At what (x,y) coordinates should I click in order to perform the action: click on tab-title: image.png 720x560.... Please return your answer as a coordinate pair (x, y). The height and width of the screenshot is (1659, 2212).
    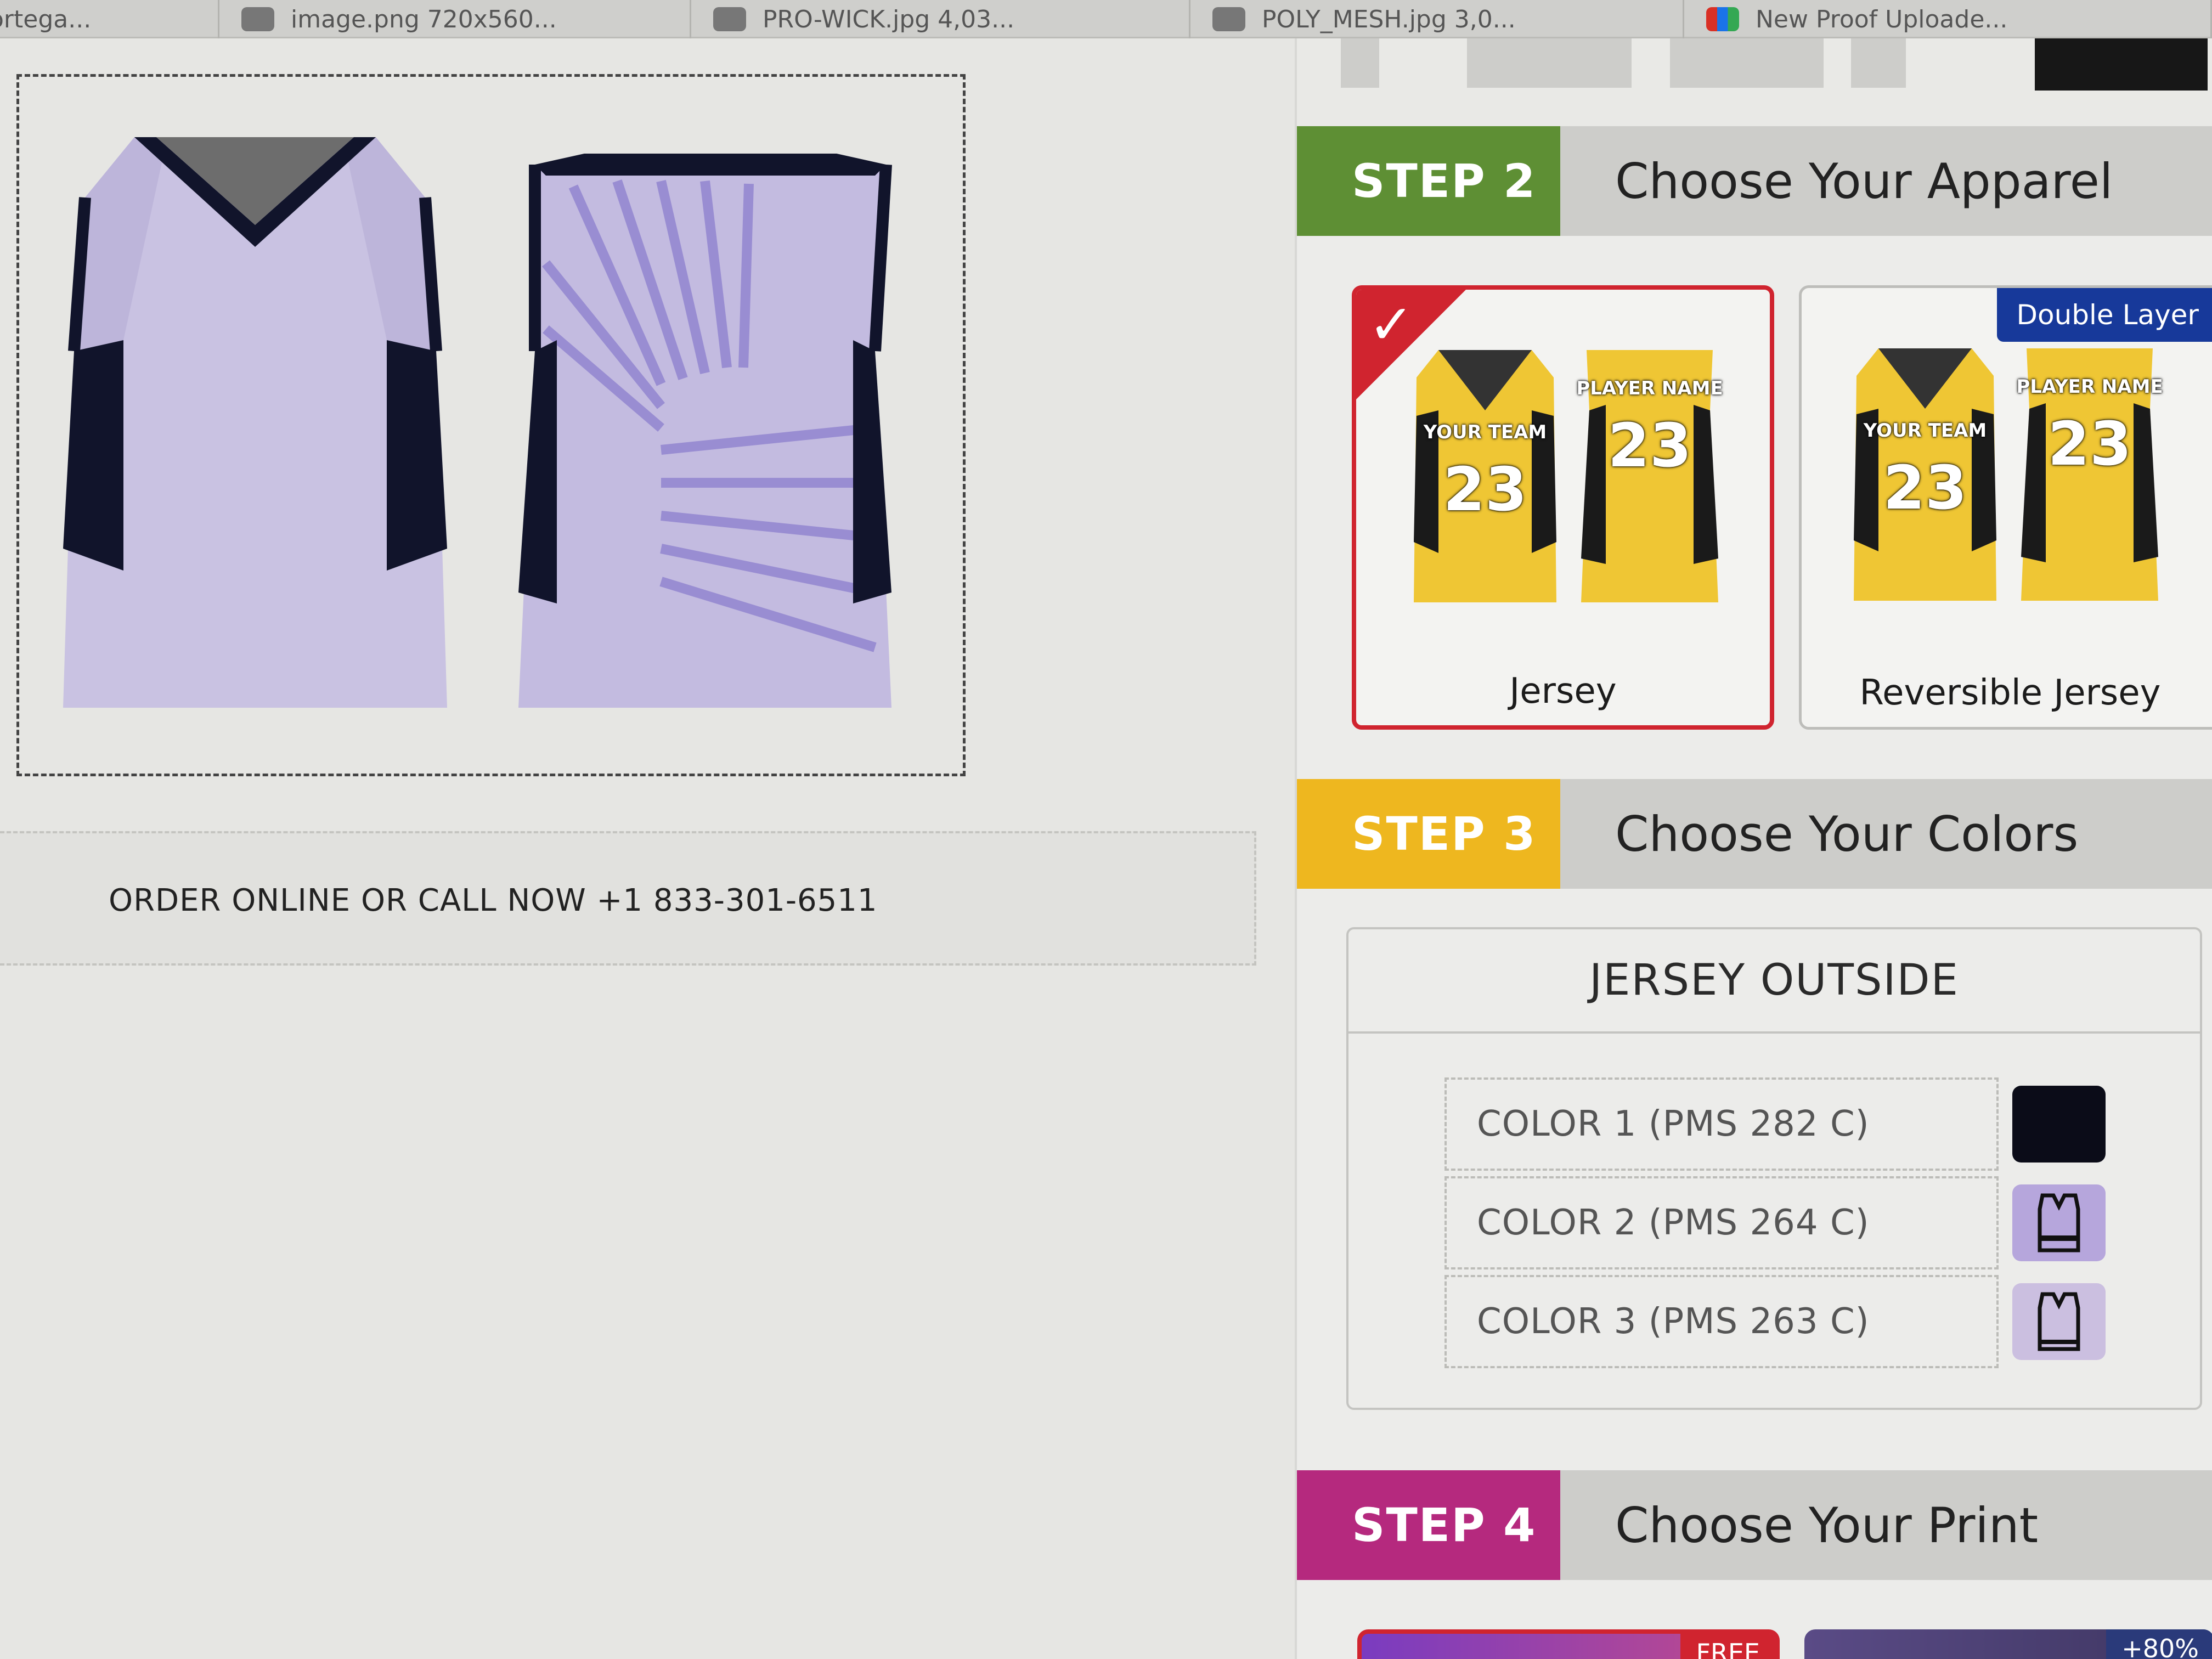
    Looking at the image, I should click on (424, 19).